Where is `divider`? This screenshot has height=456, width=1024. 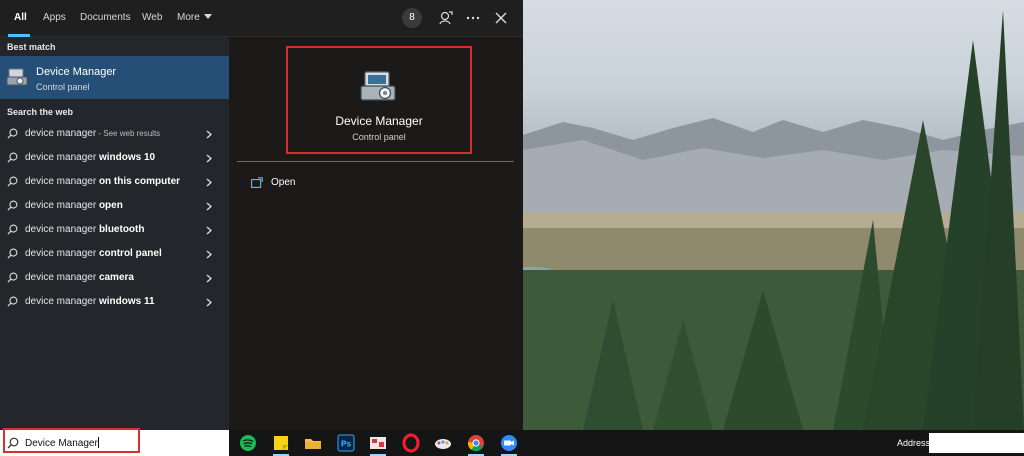 divider is located at coordinates (375, 161).